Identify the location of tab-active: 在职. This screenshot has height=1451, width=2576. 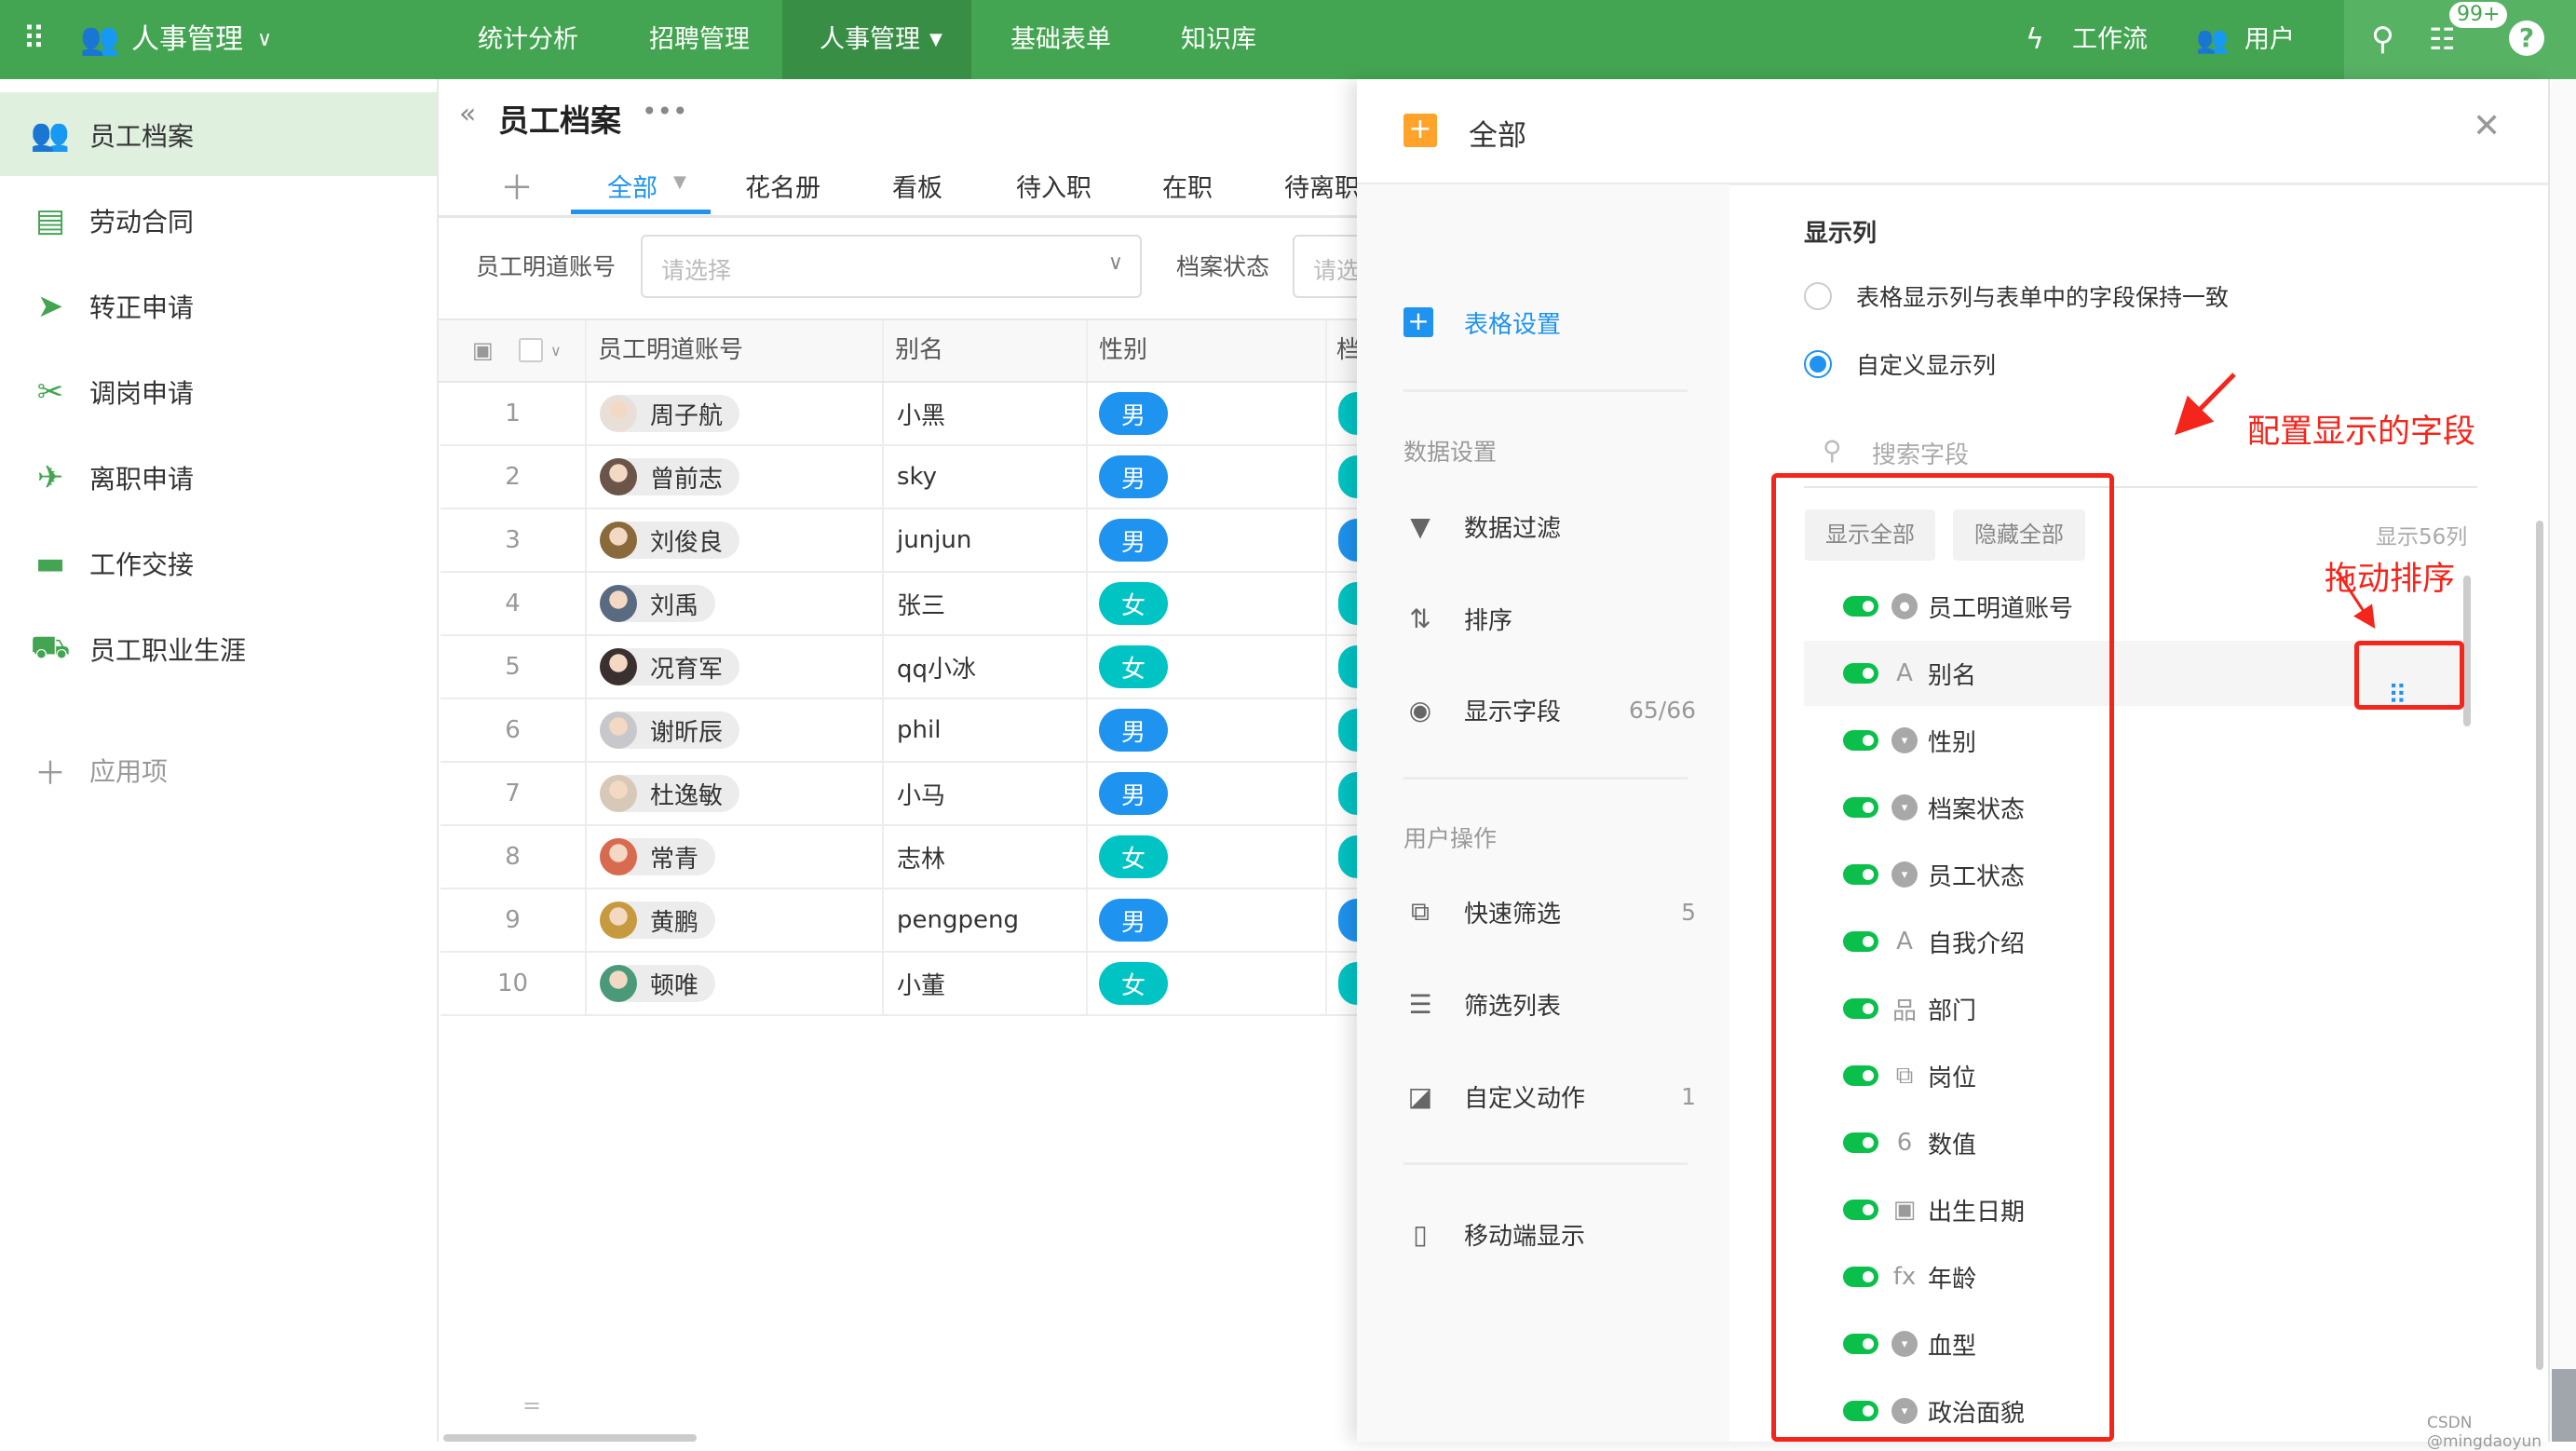
(1187, 186).